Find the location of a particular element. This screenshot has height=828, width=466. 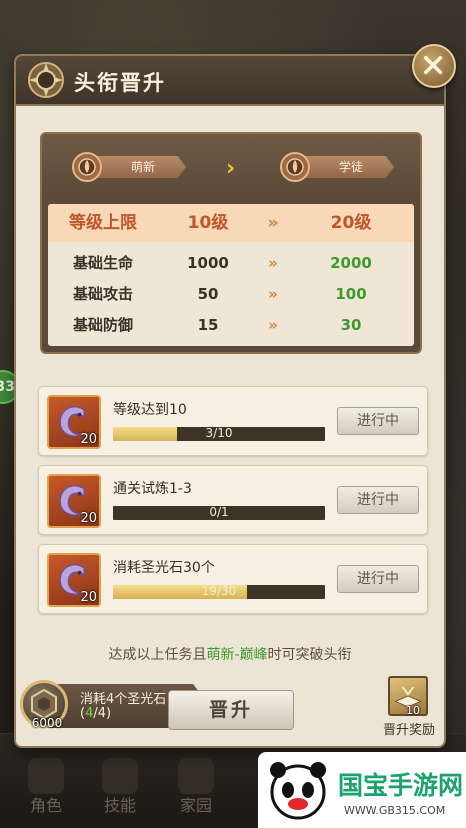

watermark-name: 国宝手游网 is located at coordinates (401, 785).